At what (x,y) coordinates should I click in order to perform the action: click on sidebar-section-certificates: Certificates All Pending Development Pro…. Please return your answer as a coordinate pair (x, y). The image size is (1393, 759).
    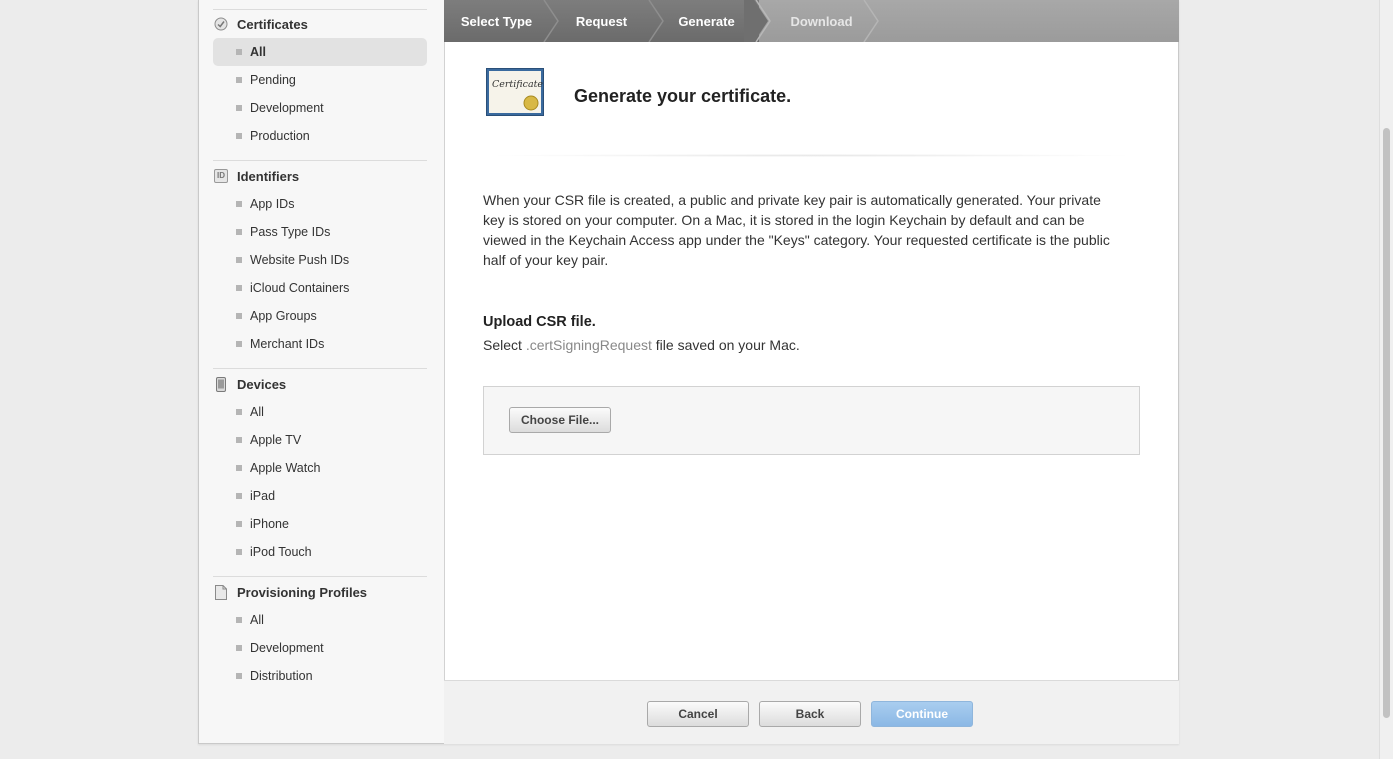
    Looking at the image, I should click on (320, 80).